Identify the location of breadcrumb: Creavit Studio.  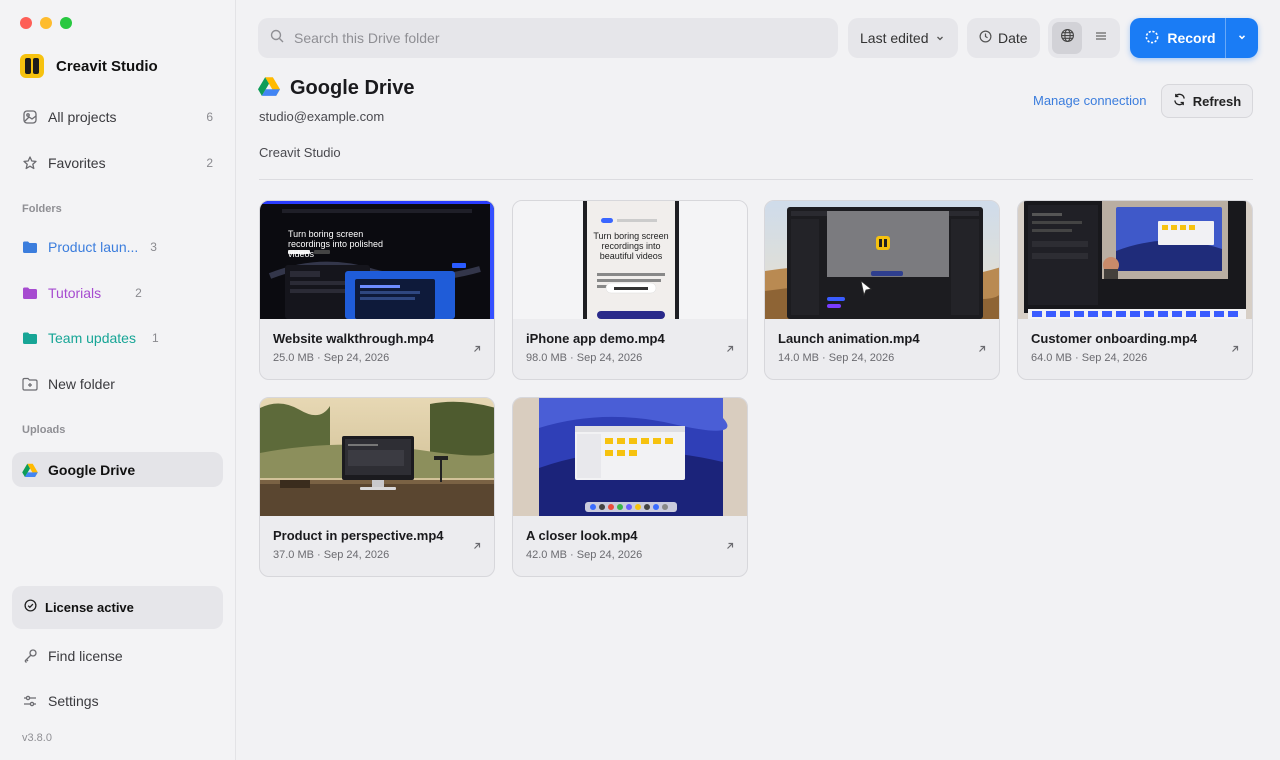
(300, 152).